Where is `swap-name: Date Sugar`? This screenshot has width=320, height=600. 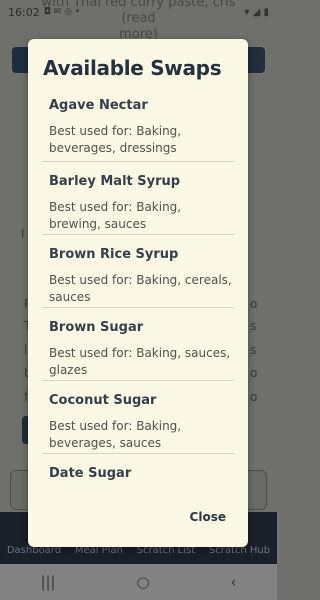
swap-name: Date Sugar is located at coordinates (90, 473).